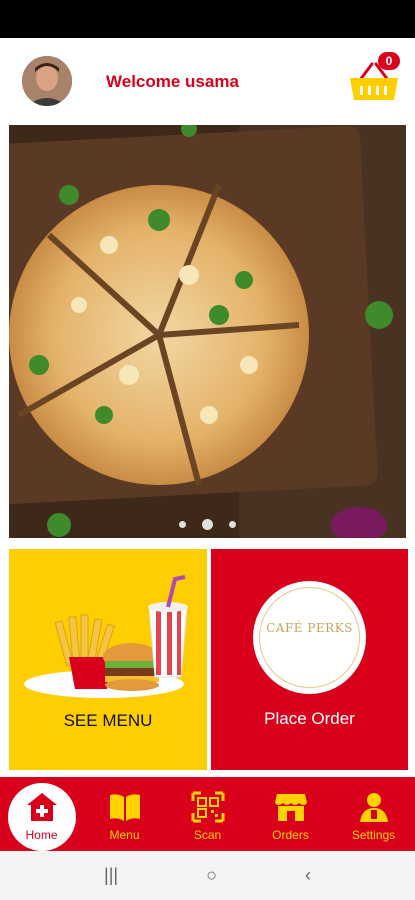 This screenshot has height=900, width=415. What do you see at coordinates (207, 835) in the screenshot?
I see `nav-label-scan: Scan` at bounding box center [207, 835].